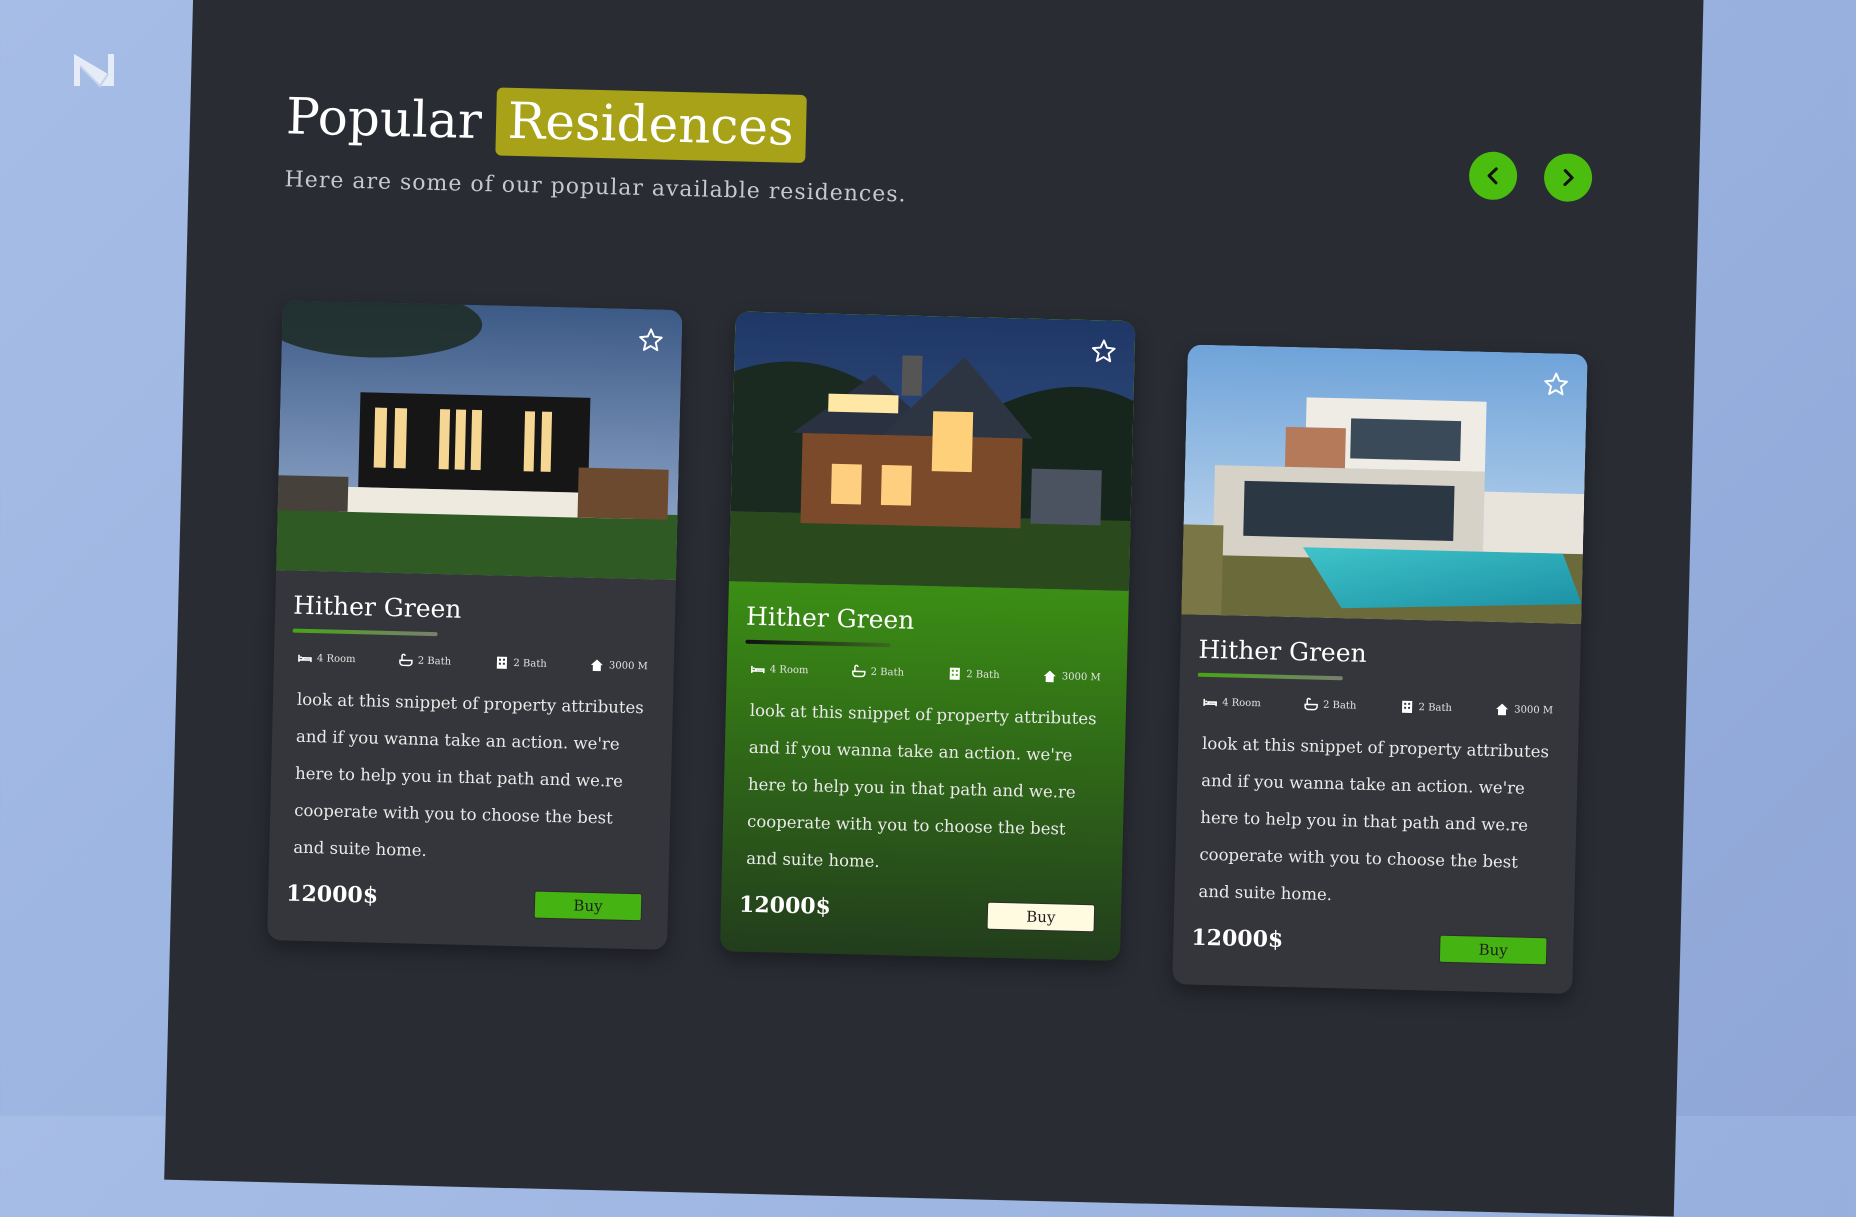  What do you see at coordinates (650, 125) in the screenshot?
I see `title-highlight: Residences` at bounding box center [650, 125].